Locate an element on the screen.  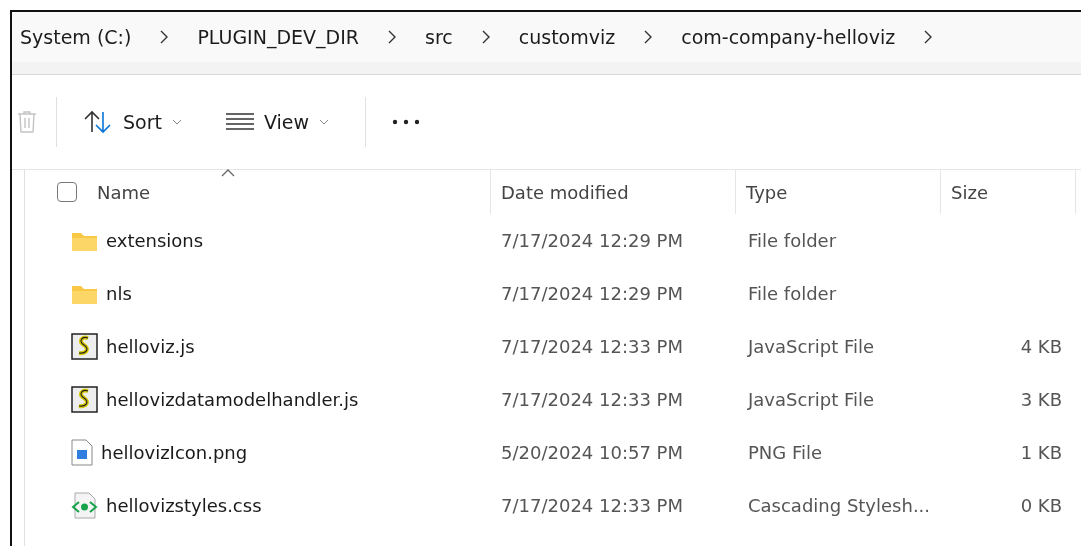
more-icon is located at coordinates (406, 122).